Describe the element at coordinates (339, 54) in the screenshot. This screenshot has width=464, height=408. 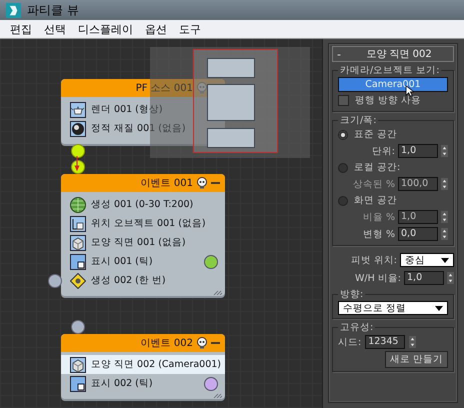
I see `collapse-sign: -` at that location.